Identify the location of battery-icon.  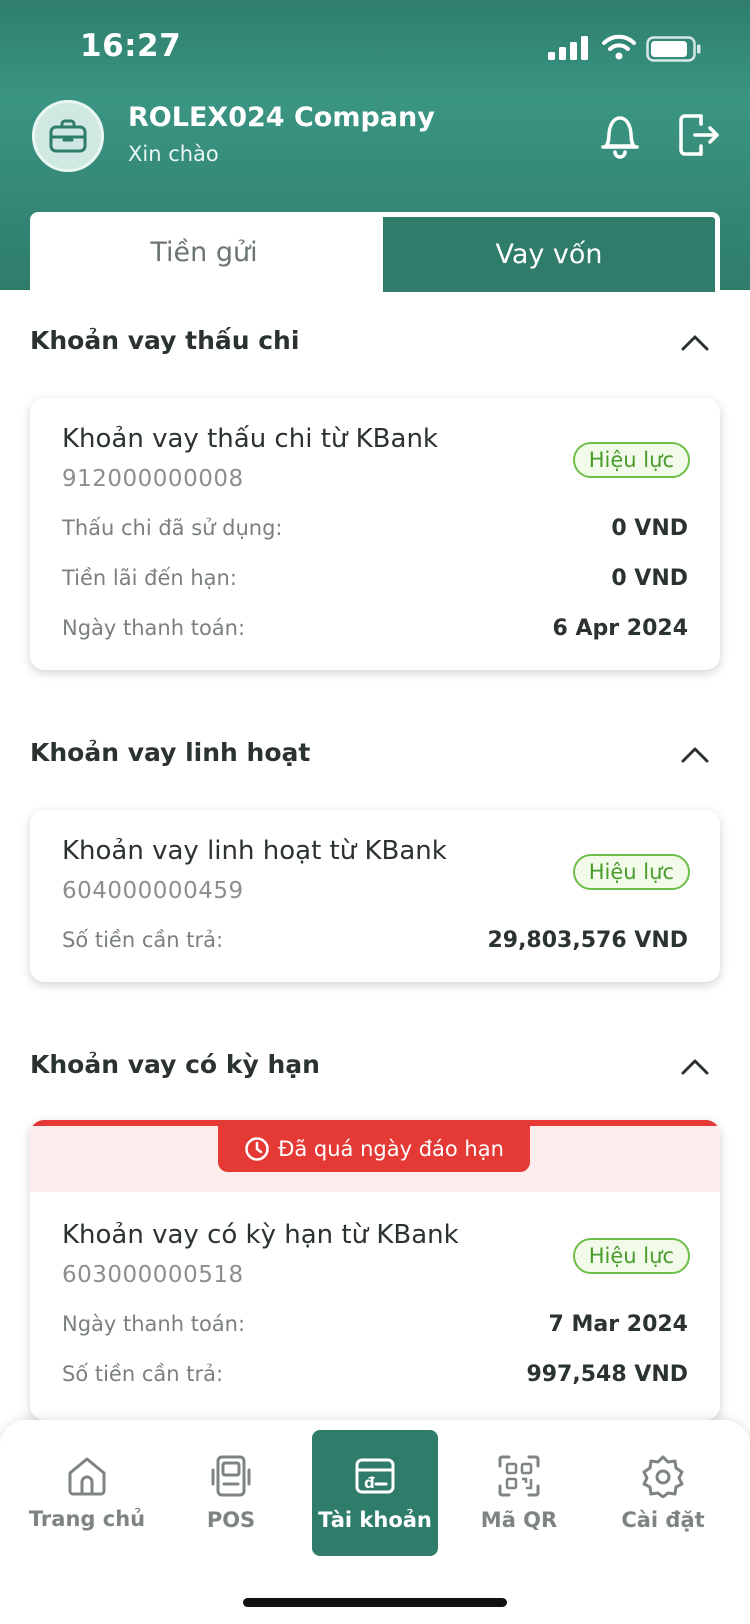
(673, 49).